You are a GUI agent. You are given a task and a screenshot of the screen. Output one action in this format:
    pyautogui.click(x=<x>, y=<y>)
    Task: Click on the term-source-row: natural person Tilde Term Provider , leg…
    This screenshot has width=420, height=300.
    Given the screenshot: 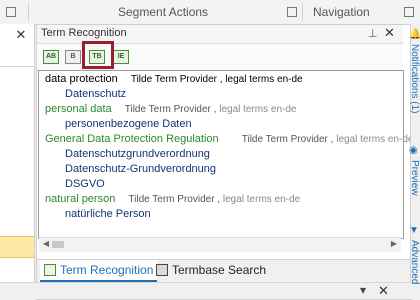 What is the action you would take?
    pyautogui.click(x=172, y=199)
    